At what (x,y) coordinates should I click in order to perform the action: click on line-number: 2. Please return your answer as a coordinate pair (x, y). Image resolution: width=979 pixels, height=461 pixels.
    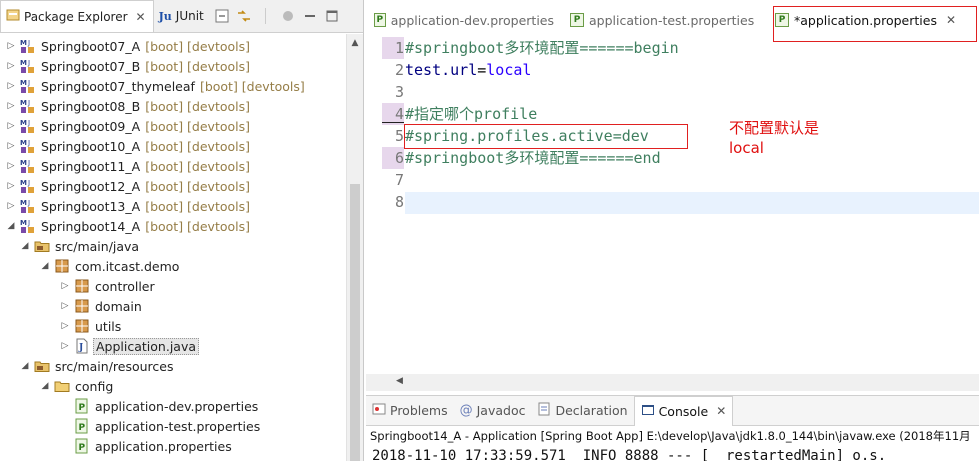
    Looking at the image, I should click on (399, 70).